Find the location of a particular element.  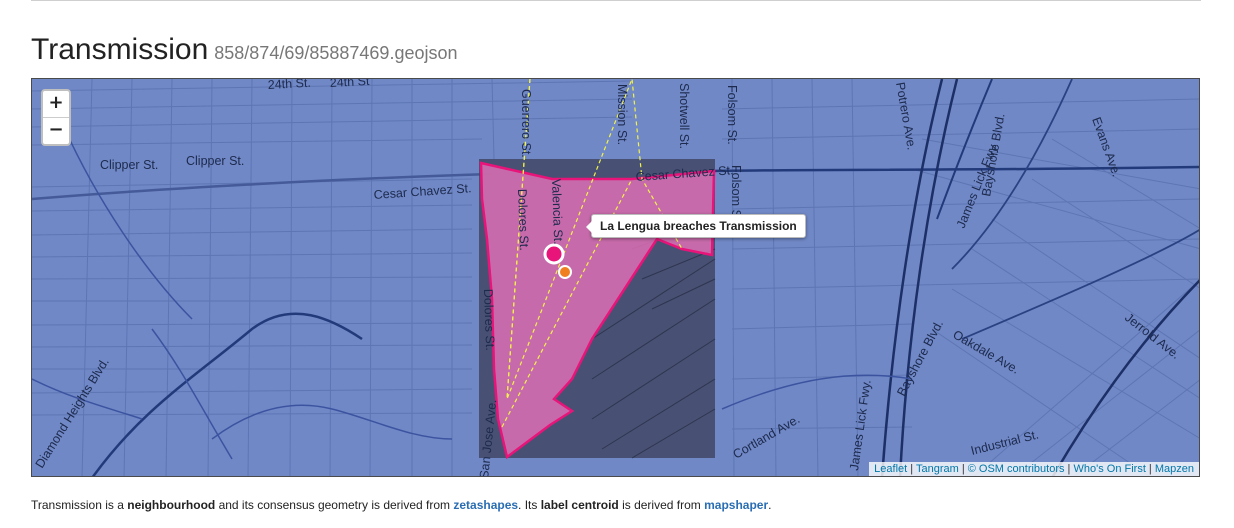

street-label: Shotwell St. is located at coordinates (684, 116).